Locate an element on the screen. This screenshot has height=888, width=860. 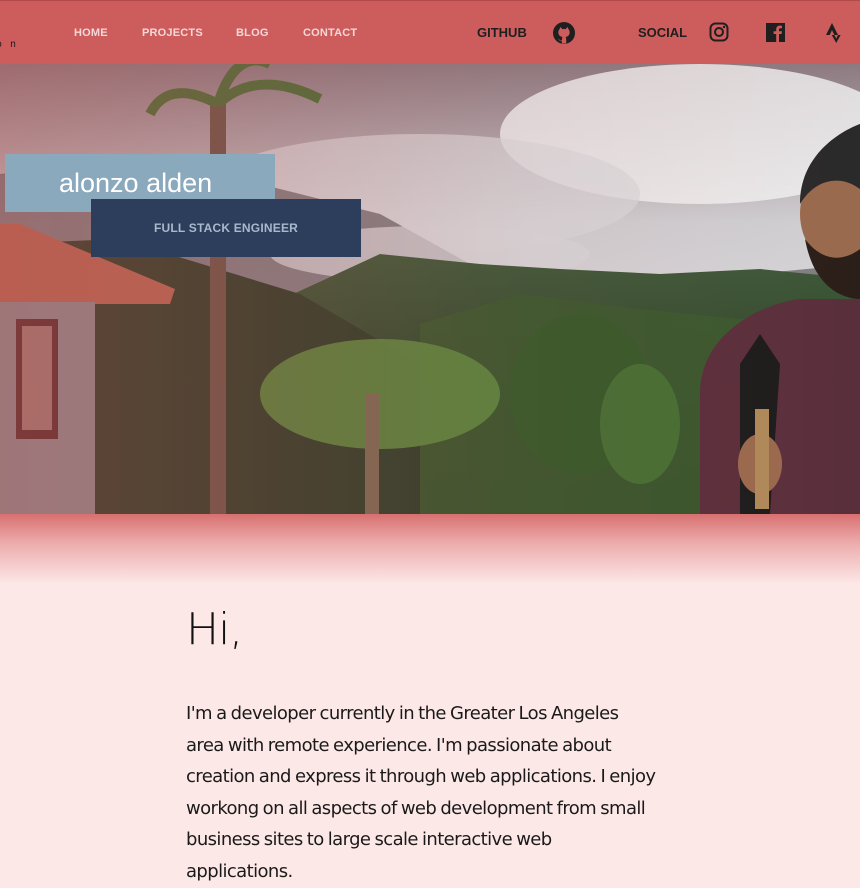
github-icon is located at coordinates (564, 35).